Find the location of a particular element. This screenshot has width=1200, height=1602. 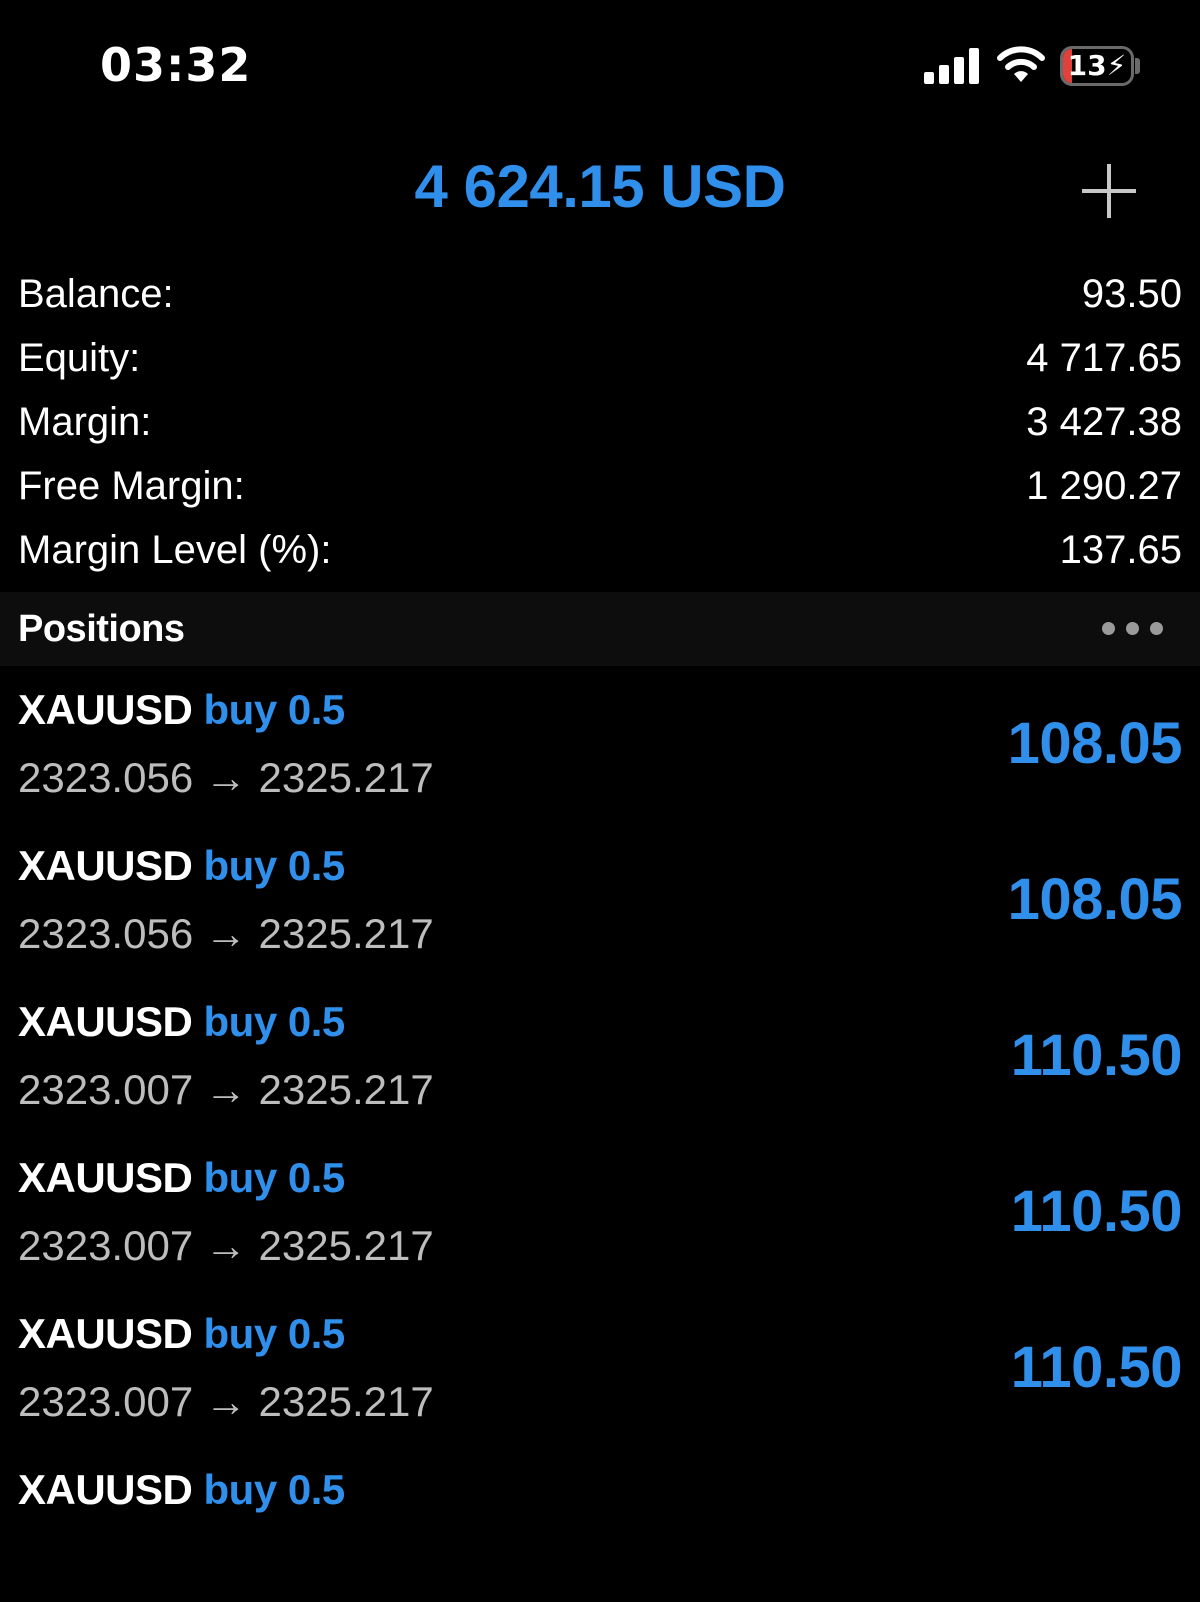

summary-row-balance: Balance: 93.50 is located at coordinates (600, 294).